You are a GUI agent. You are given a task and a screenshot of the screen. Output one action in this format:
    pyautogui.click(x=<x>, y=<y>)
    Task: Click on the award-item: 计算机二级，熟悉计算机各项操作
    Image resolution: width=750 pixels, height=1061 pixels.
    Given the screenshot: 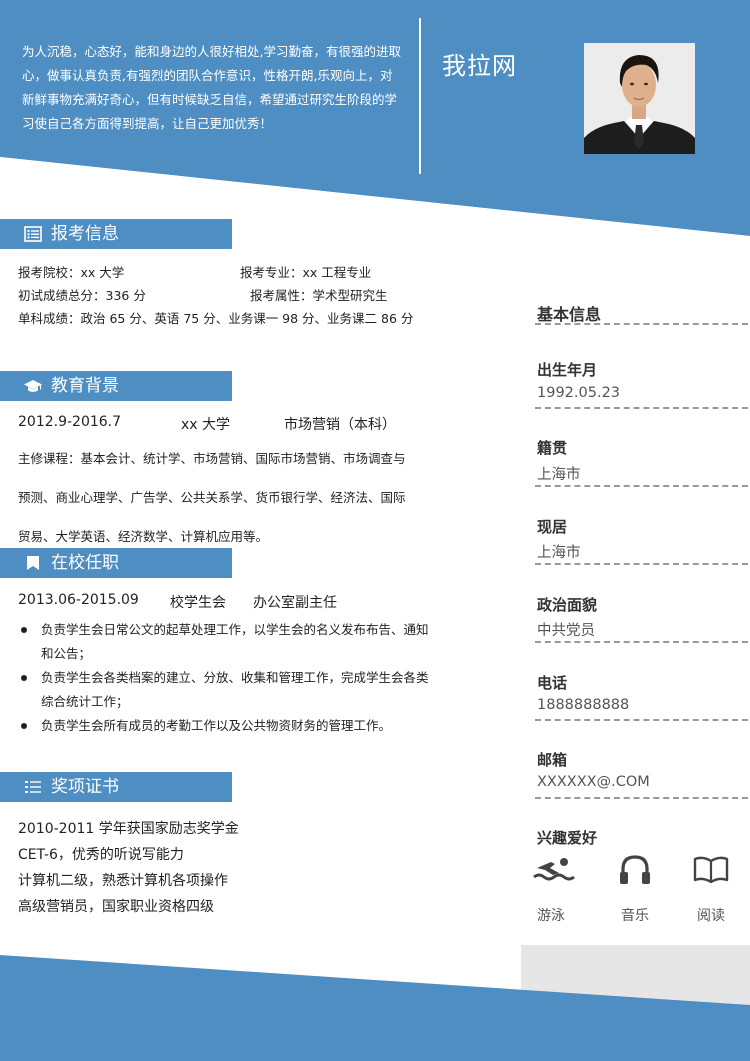 What is the action you would take?
    pyautogui.click(x=123, y=881)
    